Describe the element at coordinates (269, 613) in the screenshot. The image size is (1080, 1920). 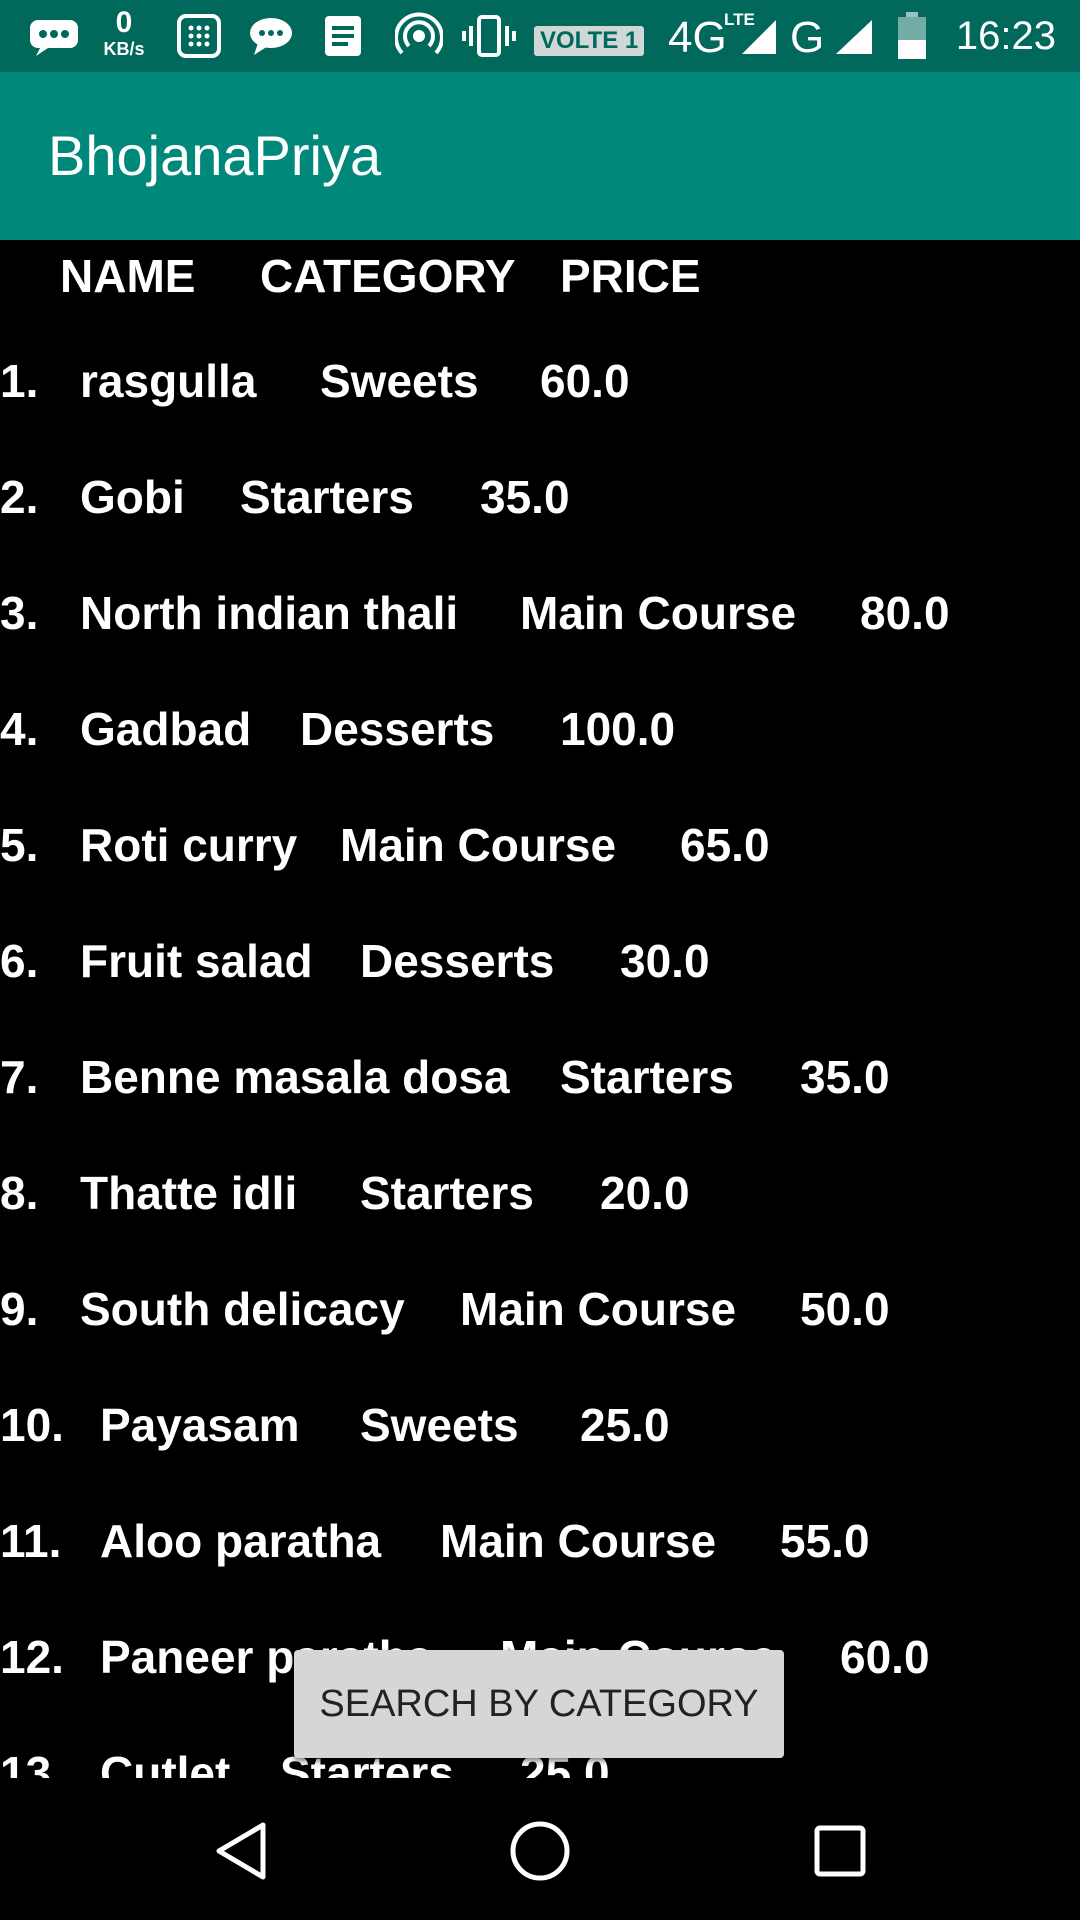
I see `item-name: North indian thali` at that location.